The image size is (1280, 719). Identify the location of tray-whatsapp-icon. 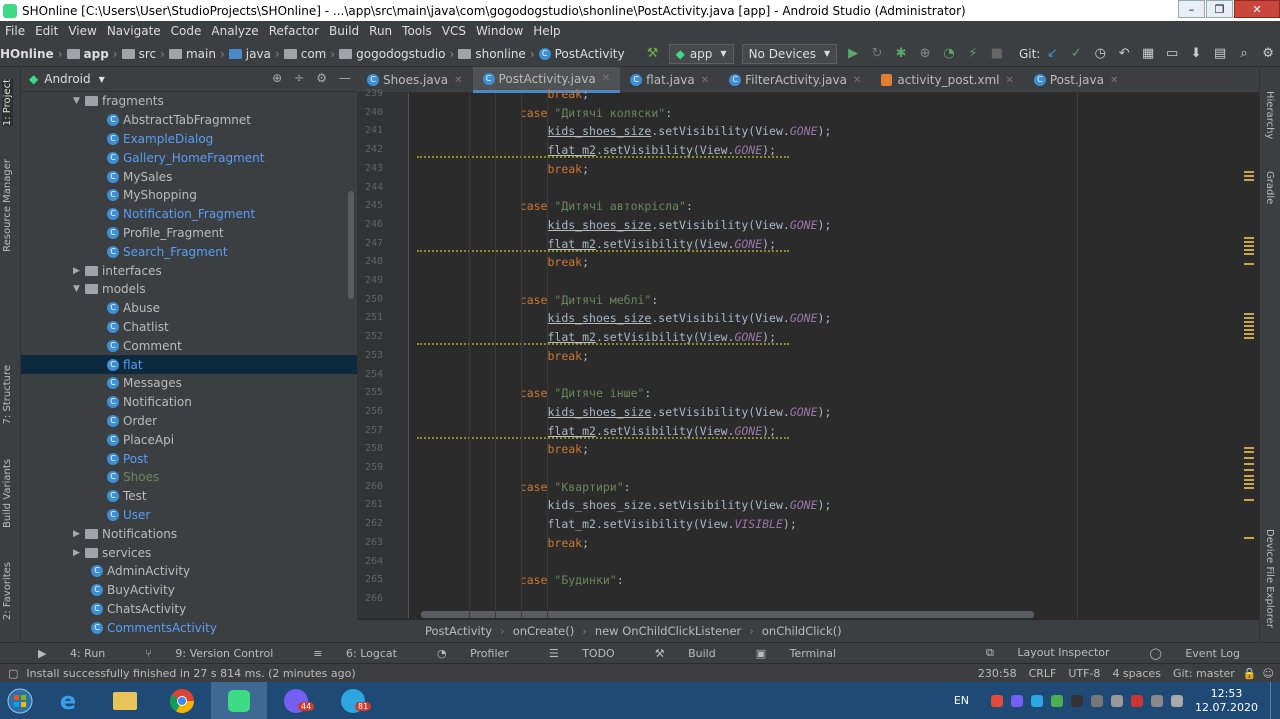
(1057, 700).